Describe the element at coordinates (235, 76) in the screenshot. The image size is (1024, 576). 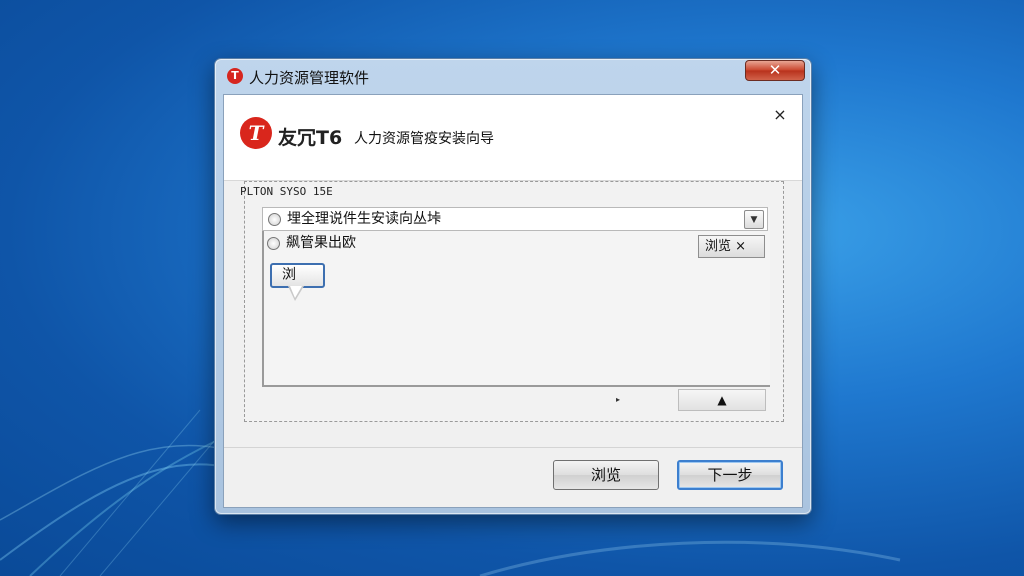
I see `app-icon: T` at that location.